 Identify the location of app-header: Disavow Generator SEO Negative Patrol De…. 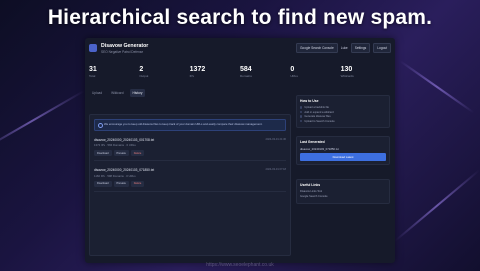
(240, 48).